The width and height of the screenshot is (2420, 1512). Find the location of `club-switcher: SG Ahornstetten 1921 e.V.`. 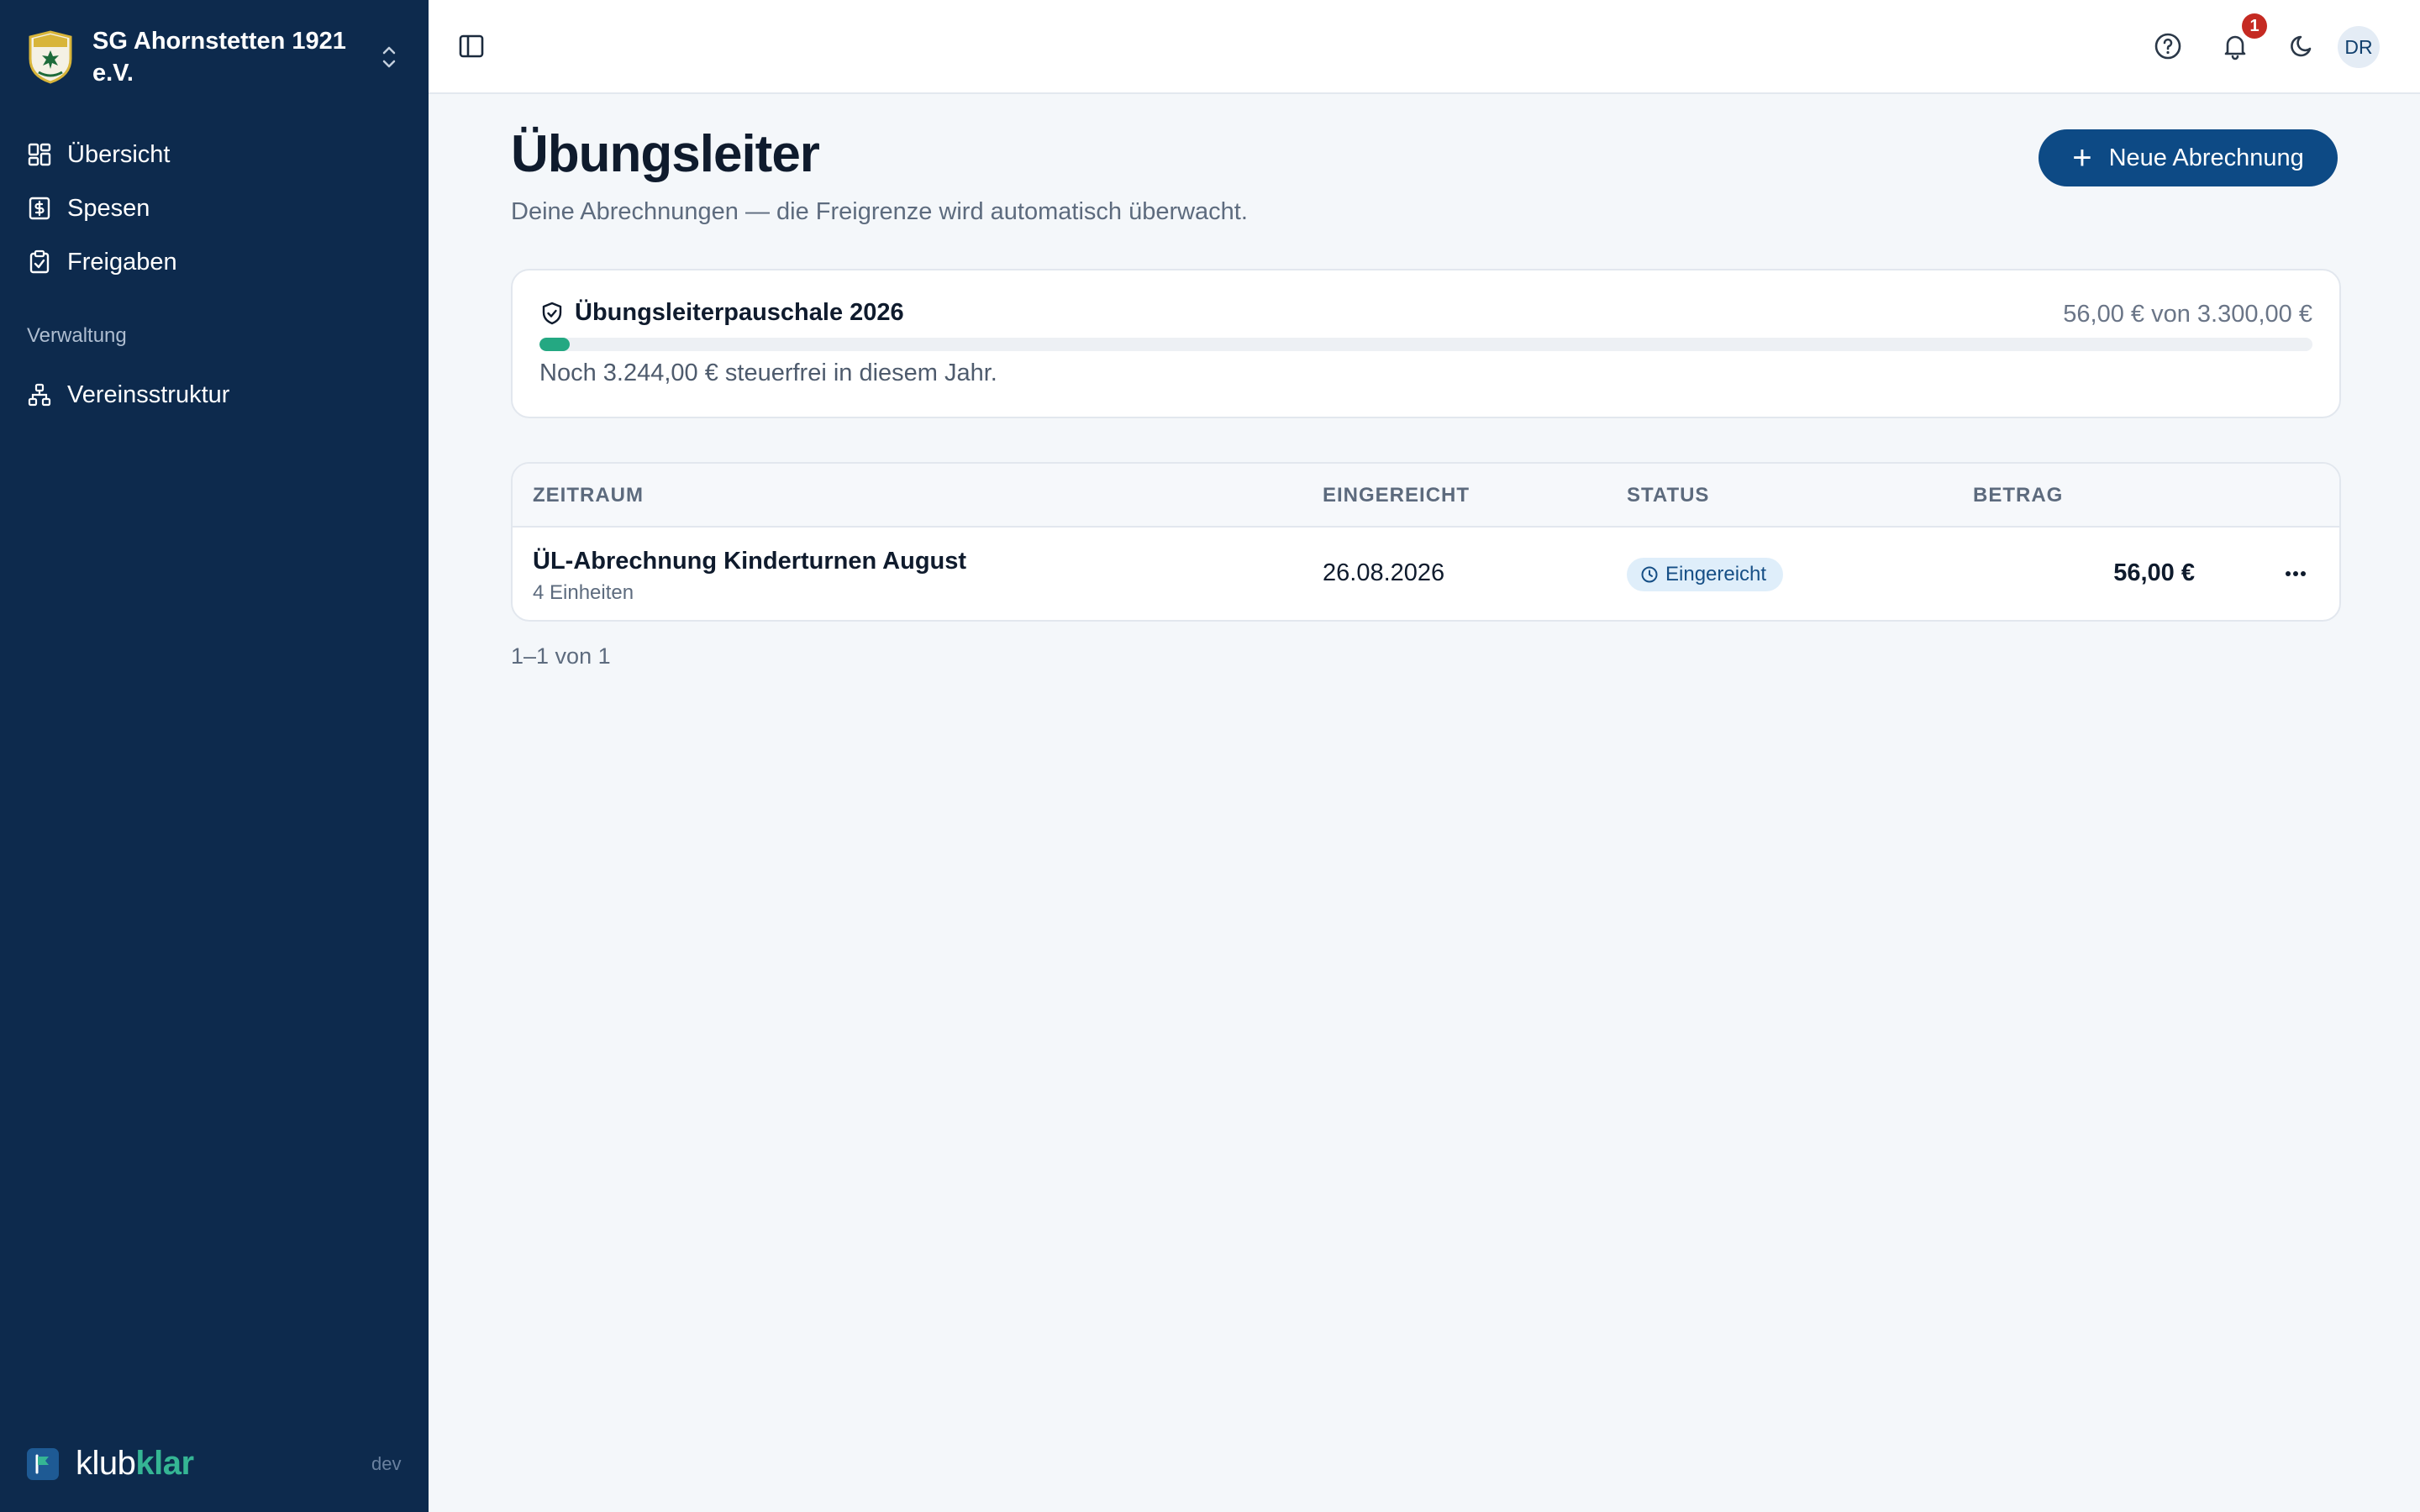

club-switcher: SG Ahornstetten 1921 e.V. is located at coordinates (214, 57).